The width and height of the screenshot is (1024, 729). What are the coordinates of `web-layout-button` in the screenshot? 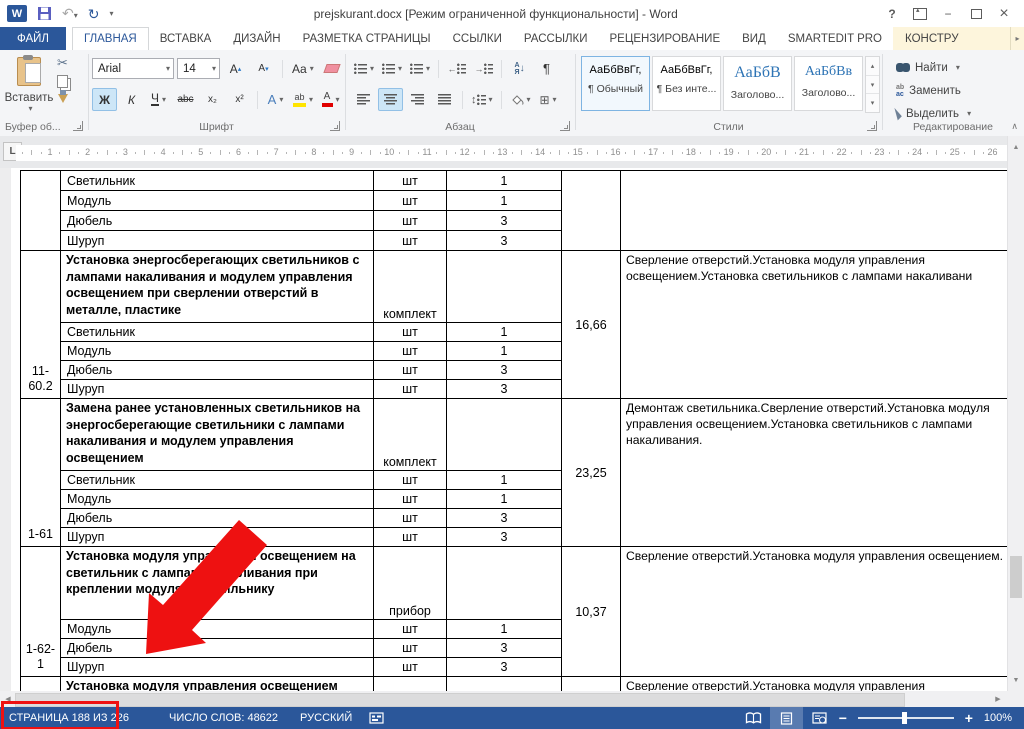 It's located at (819, 718).